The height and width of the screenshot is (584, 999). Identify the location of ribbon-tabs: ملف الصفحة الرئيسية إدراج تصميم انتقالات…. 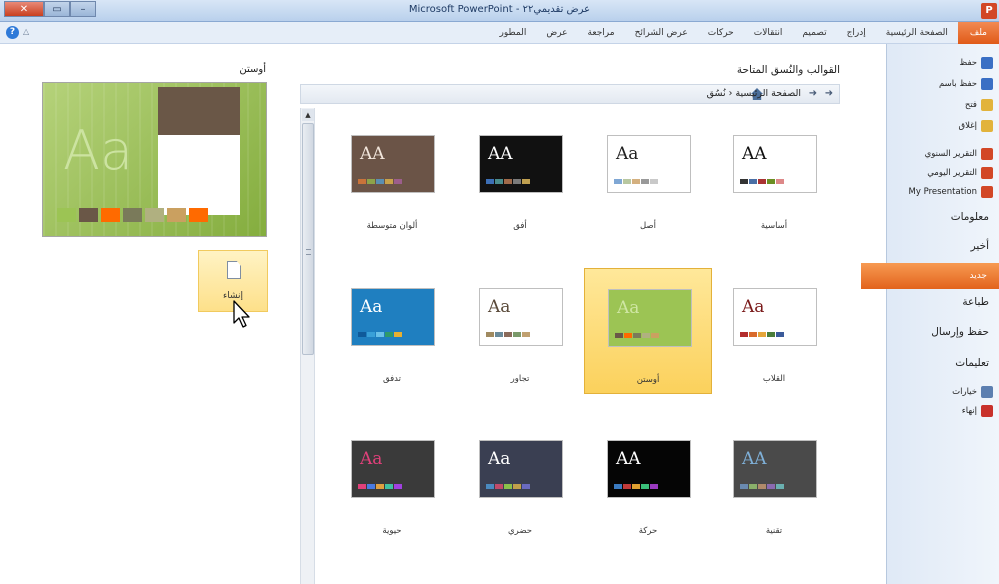
(744, 33).